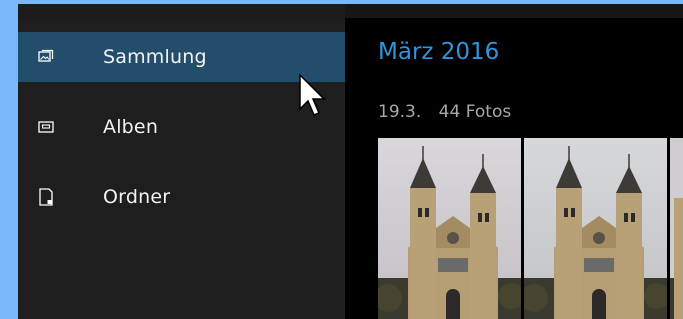 This screenshot has height=319, width=683. What do you see at coordinates (312, 94) in the screenshot?
I see `mouse-cursor-icon` at bounding box center [312, 94].